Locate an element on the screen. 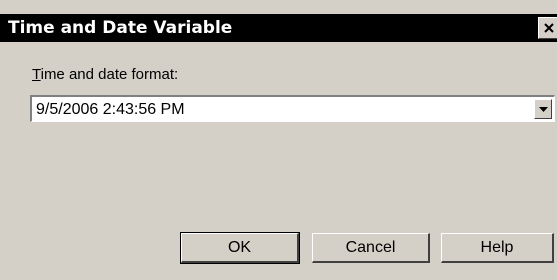  close-button is located at coordinates (547, 28).